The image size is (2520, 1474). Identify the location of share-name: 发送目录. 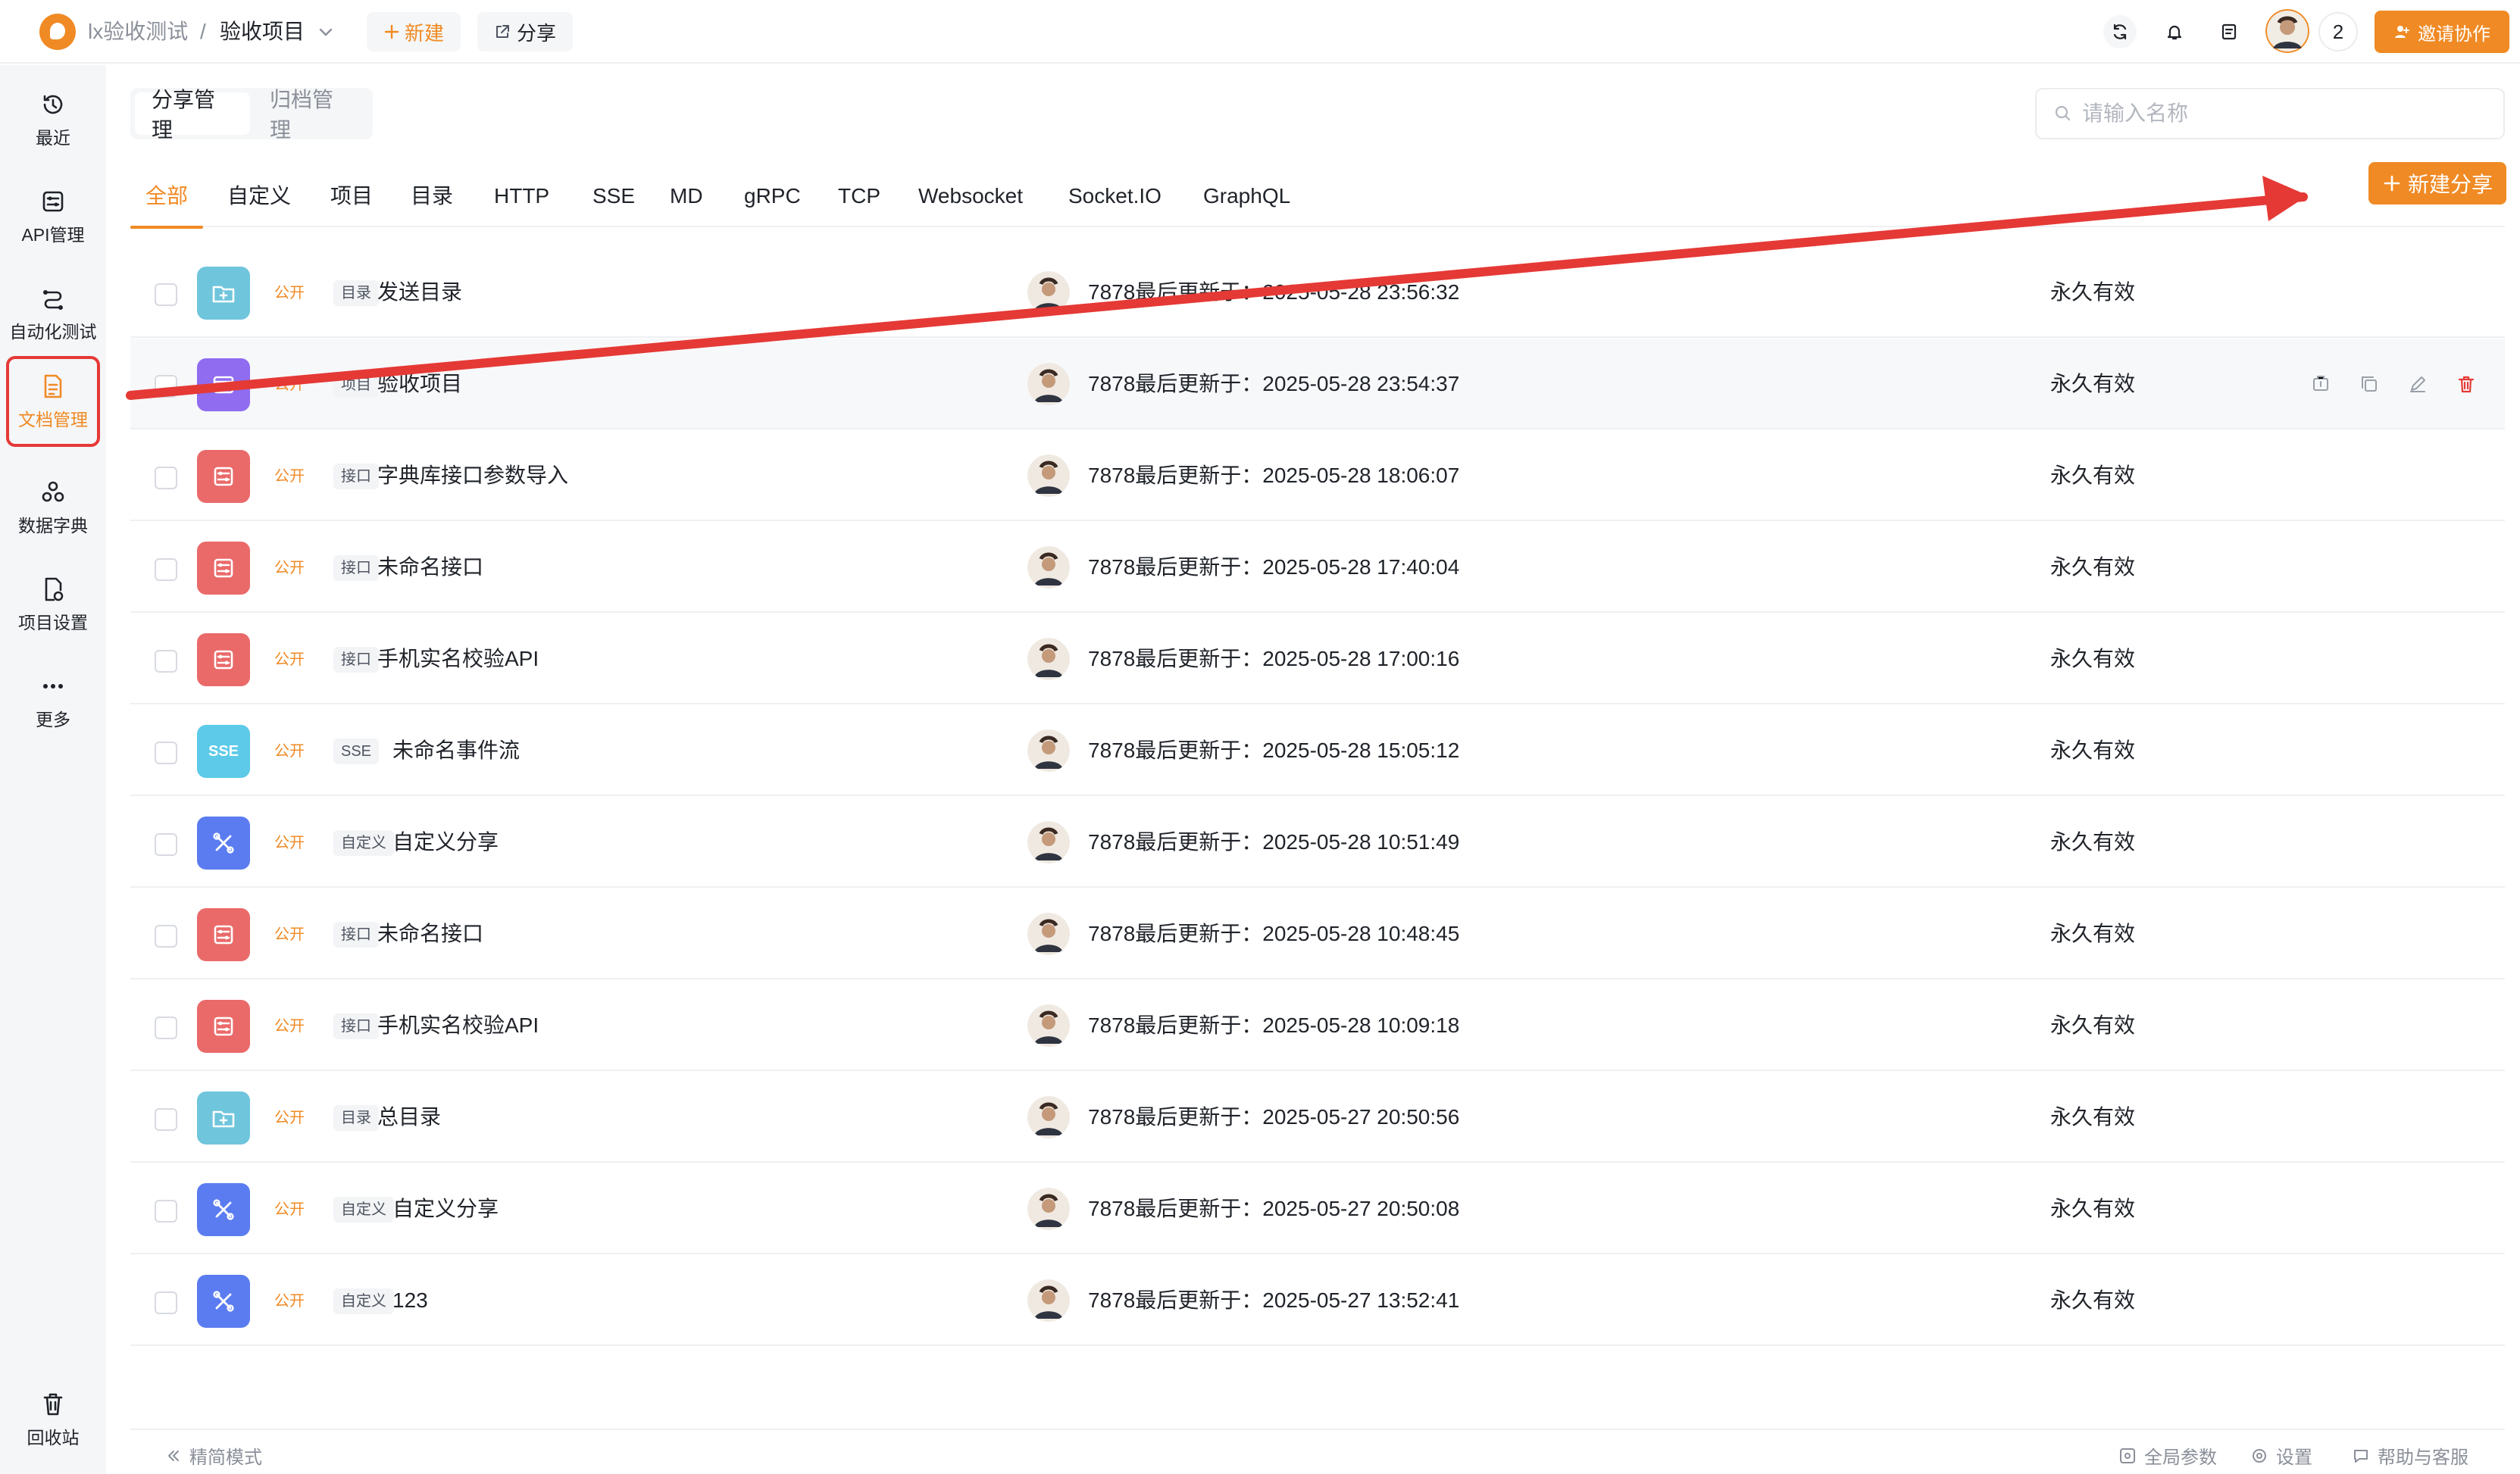
(419, 292).